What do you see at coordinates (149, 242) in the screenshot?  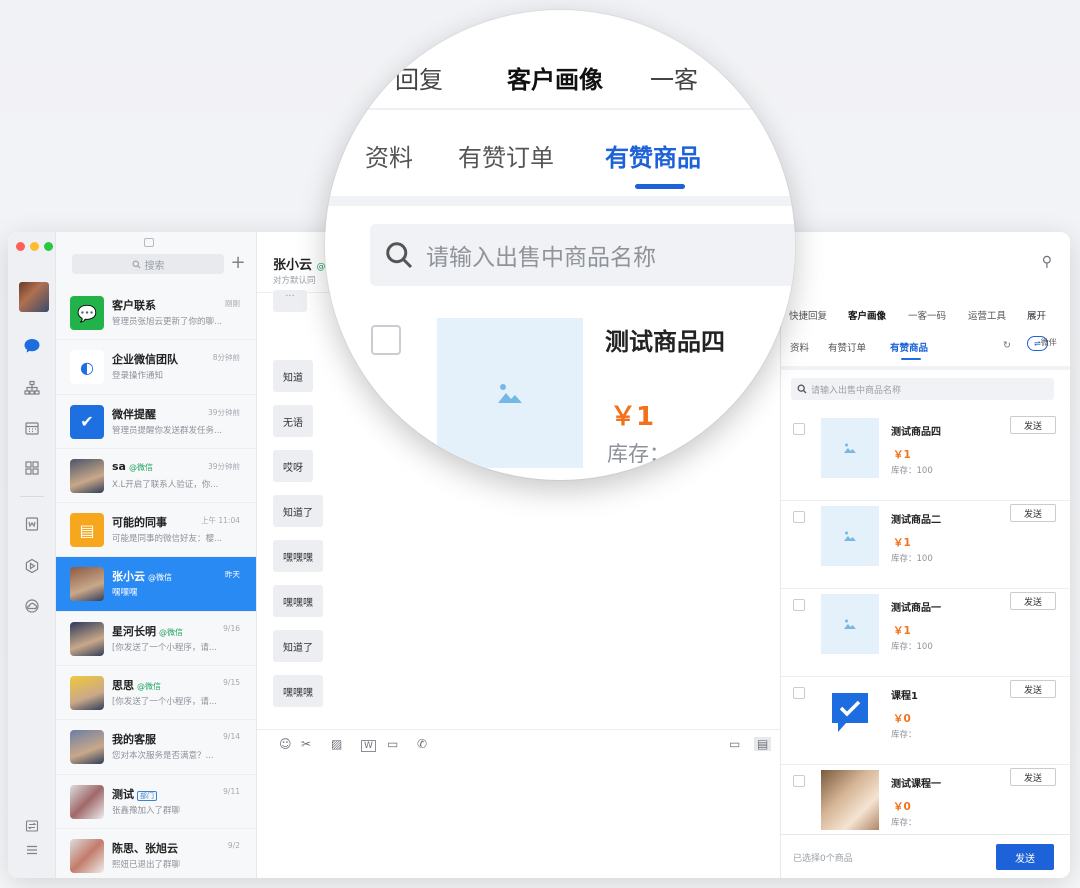 I see `compose-icon` at bounding box center [149, 242].